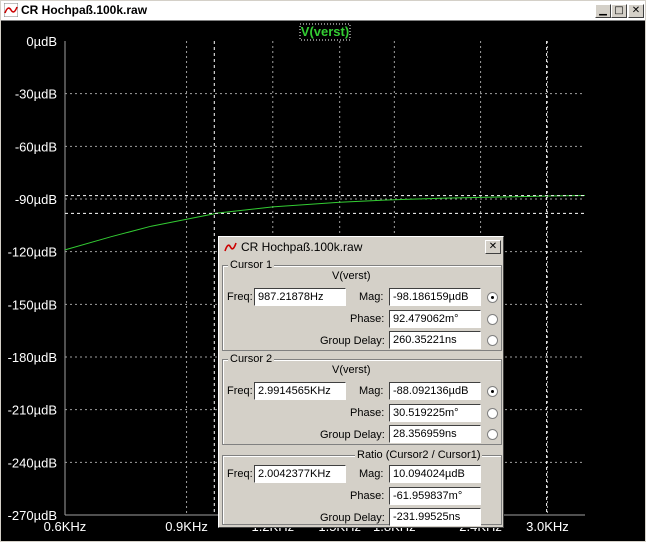 This screenshot has height=542, width=646. I want to click on cursor1-group-label: Cursor 1, so click(251, 265).